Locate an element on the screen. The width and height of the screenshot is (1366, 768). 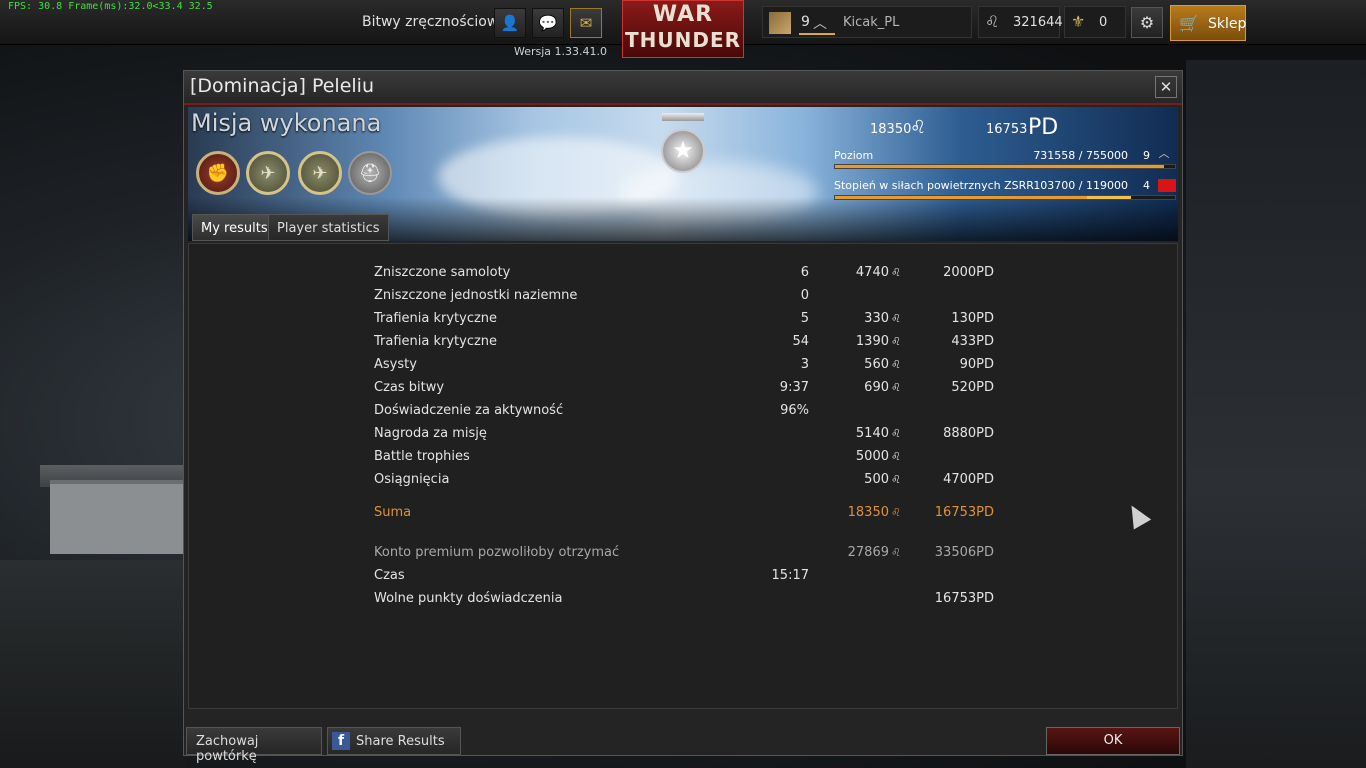
share-results-label: Share Results is located at coordinates (400, 741).